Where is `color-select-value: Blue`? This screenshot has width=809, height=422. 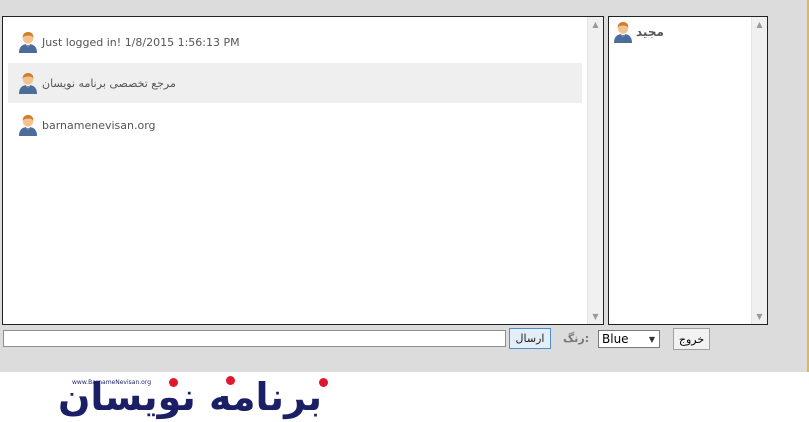 color-select-value: Blue is located at coordinates (615, 339).